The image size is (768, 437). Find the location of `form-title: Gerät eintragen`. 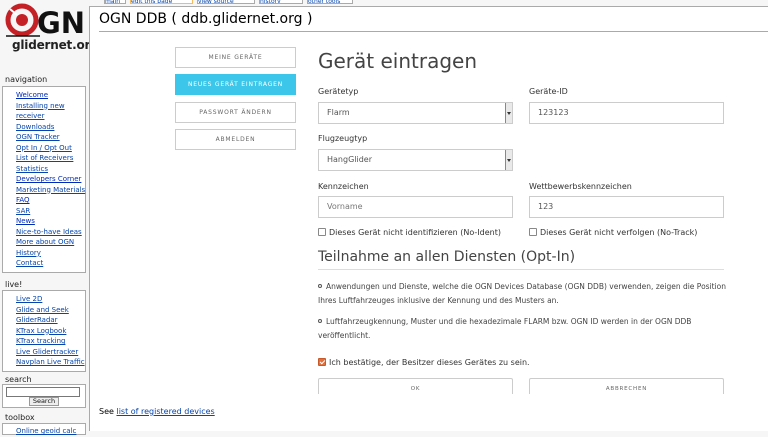

form-title: Gerät eintragen is located at coordinates (398, 61).